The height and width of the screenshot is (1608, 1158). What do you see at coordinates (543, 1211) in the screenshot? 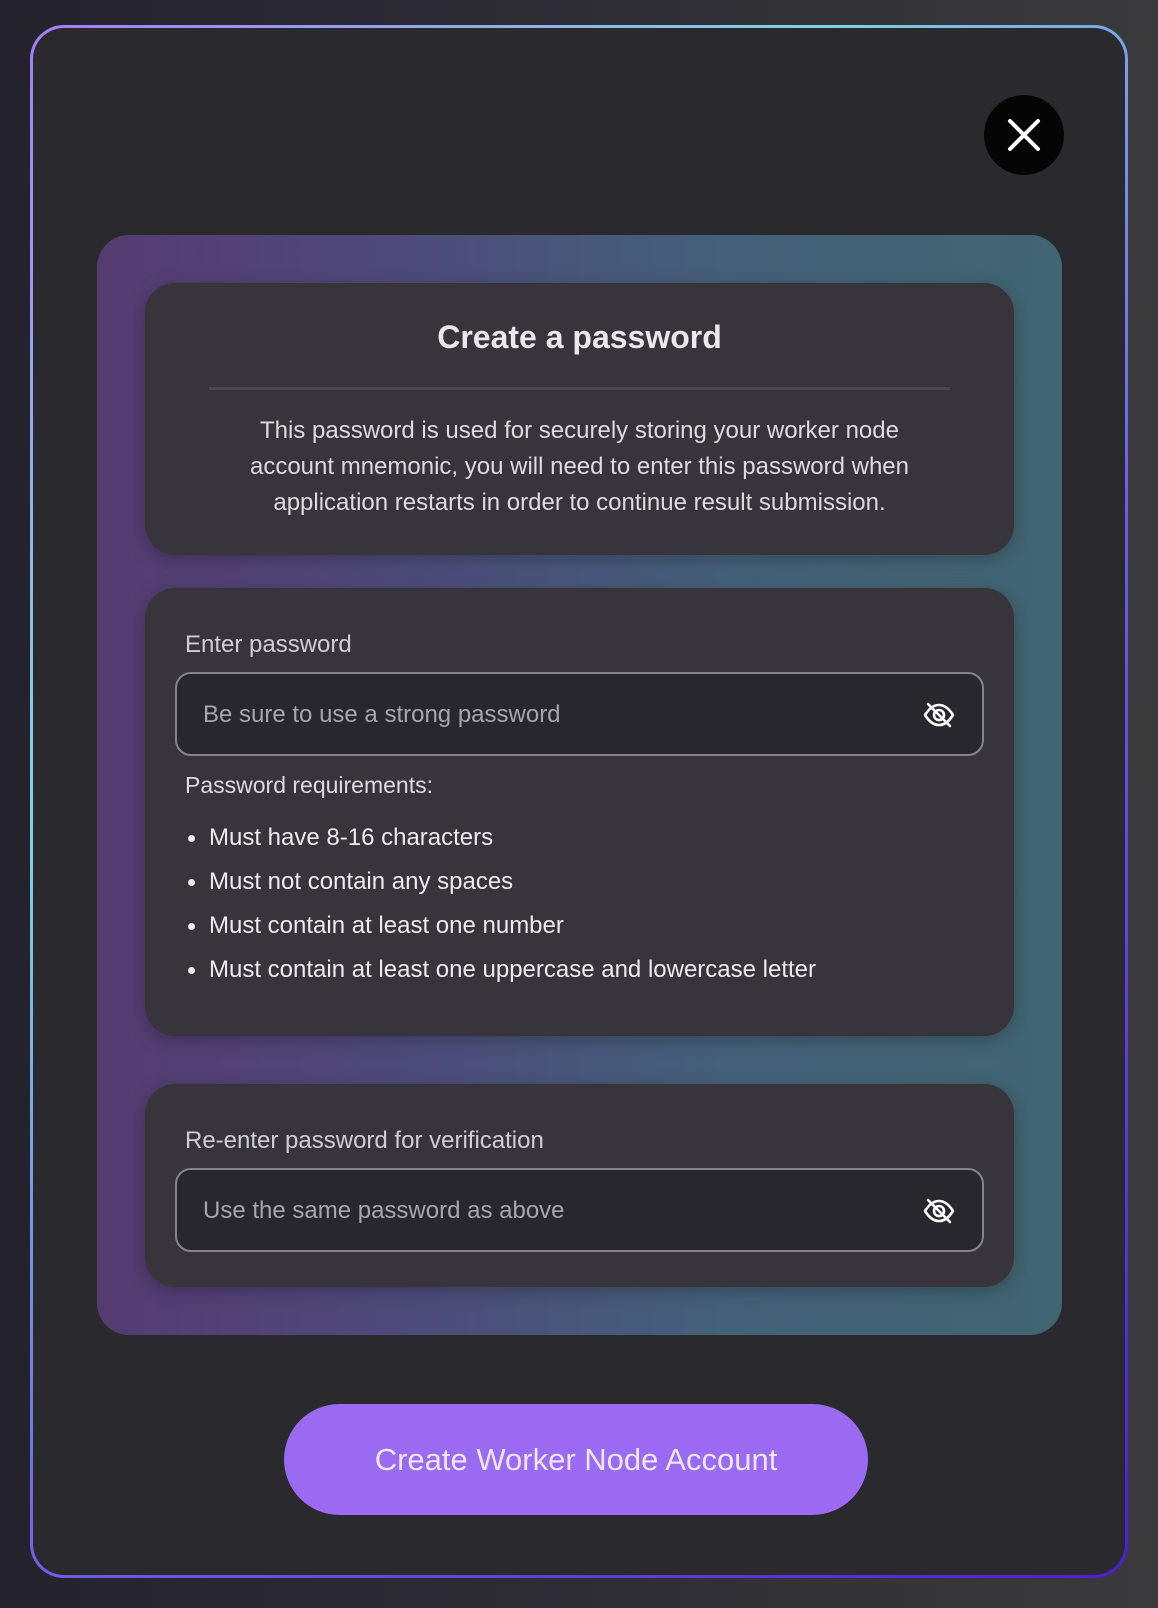
I see `verify-password-input` at bounding box center [543, 1211].